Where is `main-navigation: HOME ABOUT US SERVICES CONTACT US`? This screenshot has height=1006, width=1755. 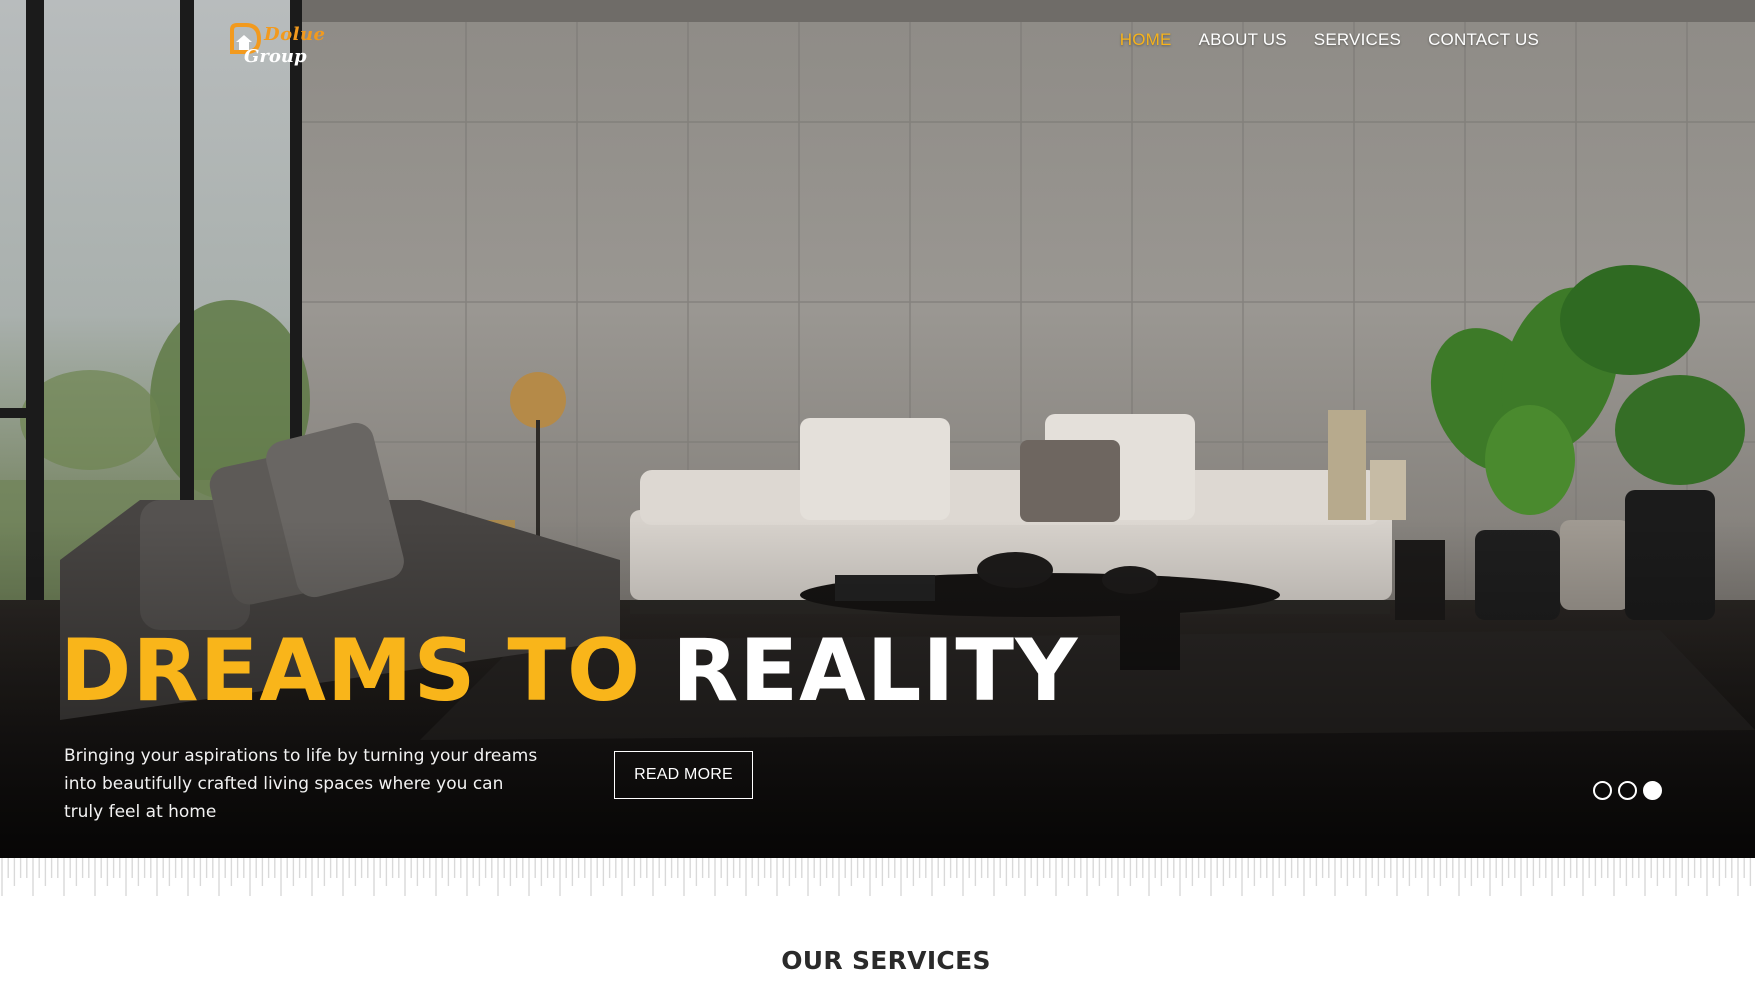
main-navigation: HOME ABOUT US SERVICES CONTACT US is located at coordinates (1329, 40).